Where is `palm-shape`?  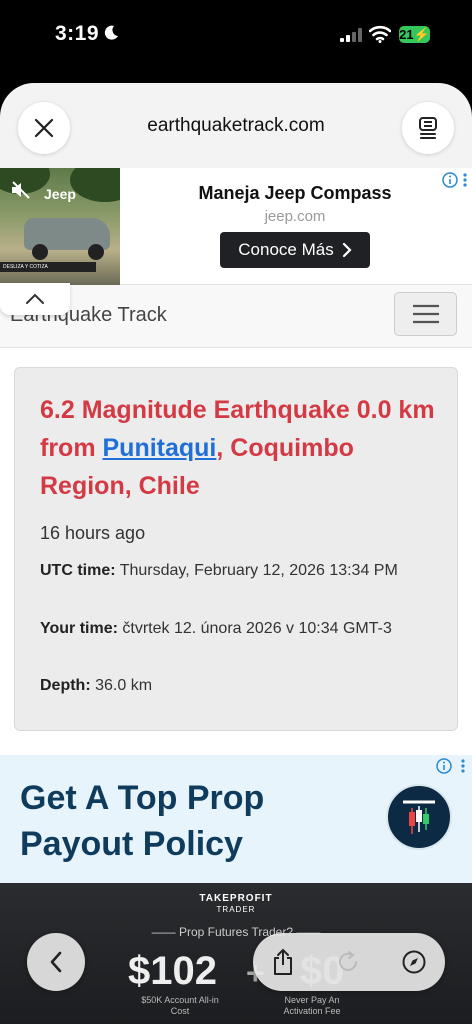
palm-shape is located at coordinates (95, 185).